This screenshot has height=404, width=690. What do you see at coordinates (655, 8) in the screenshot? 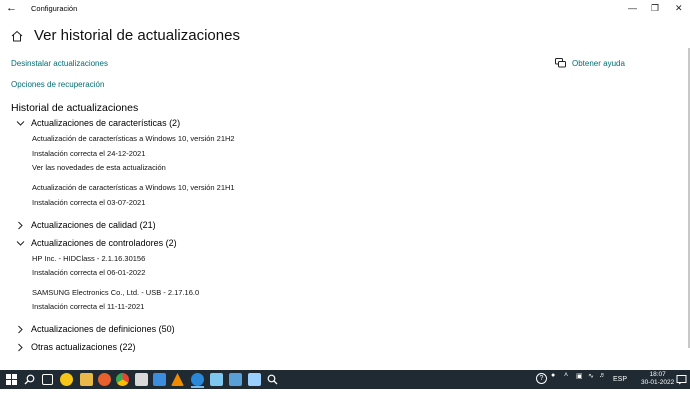
I see `maximize-icon: ❐` at bounding box center [655, 8].